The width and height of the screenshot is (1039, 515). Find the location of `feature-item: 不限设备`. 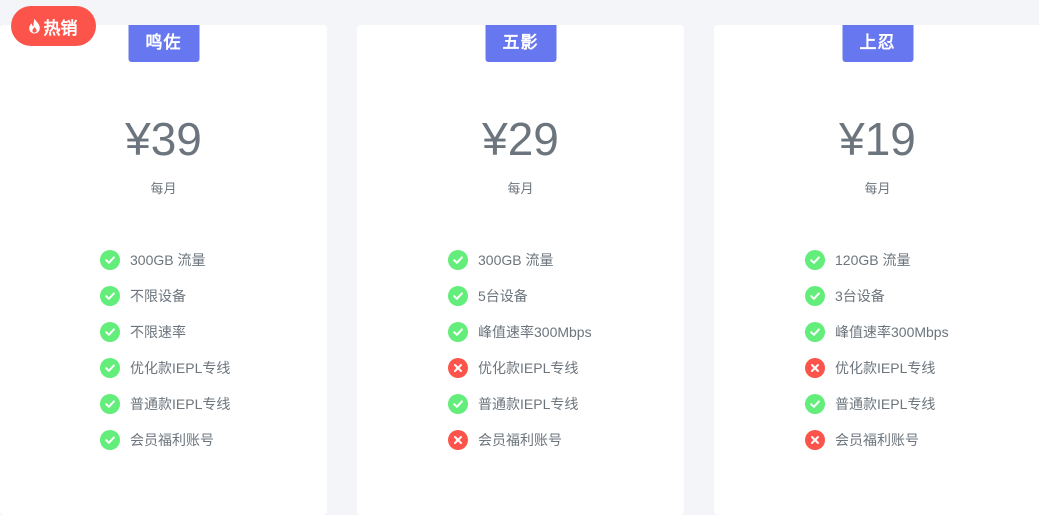

feature-item: 不限设备 is located at coordinates (165, 296).